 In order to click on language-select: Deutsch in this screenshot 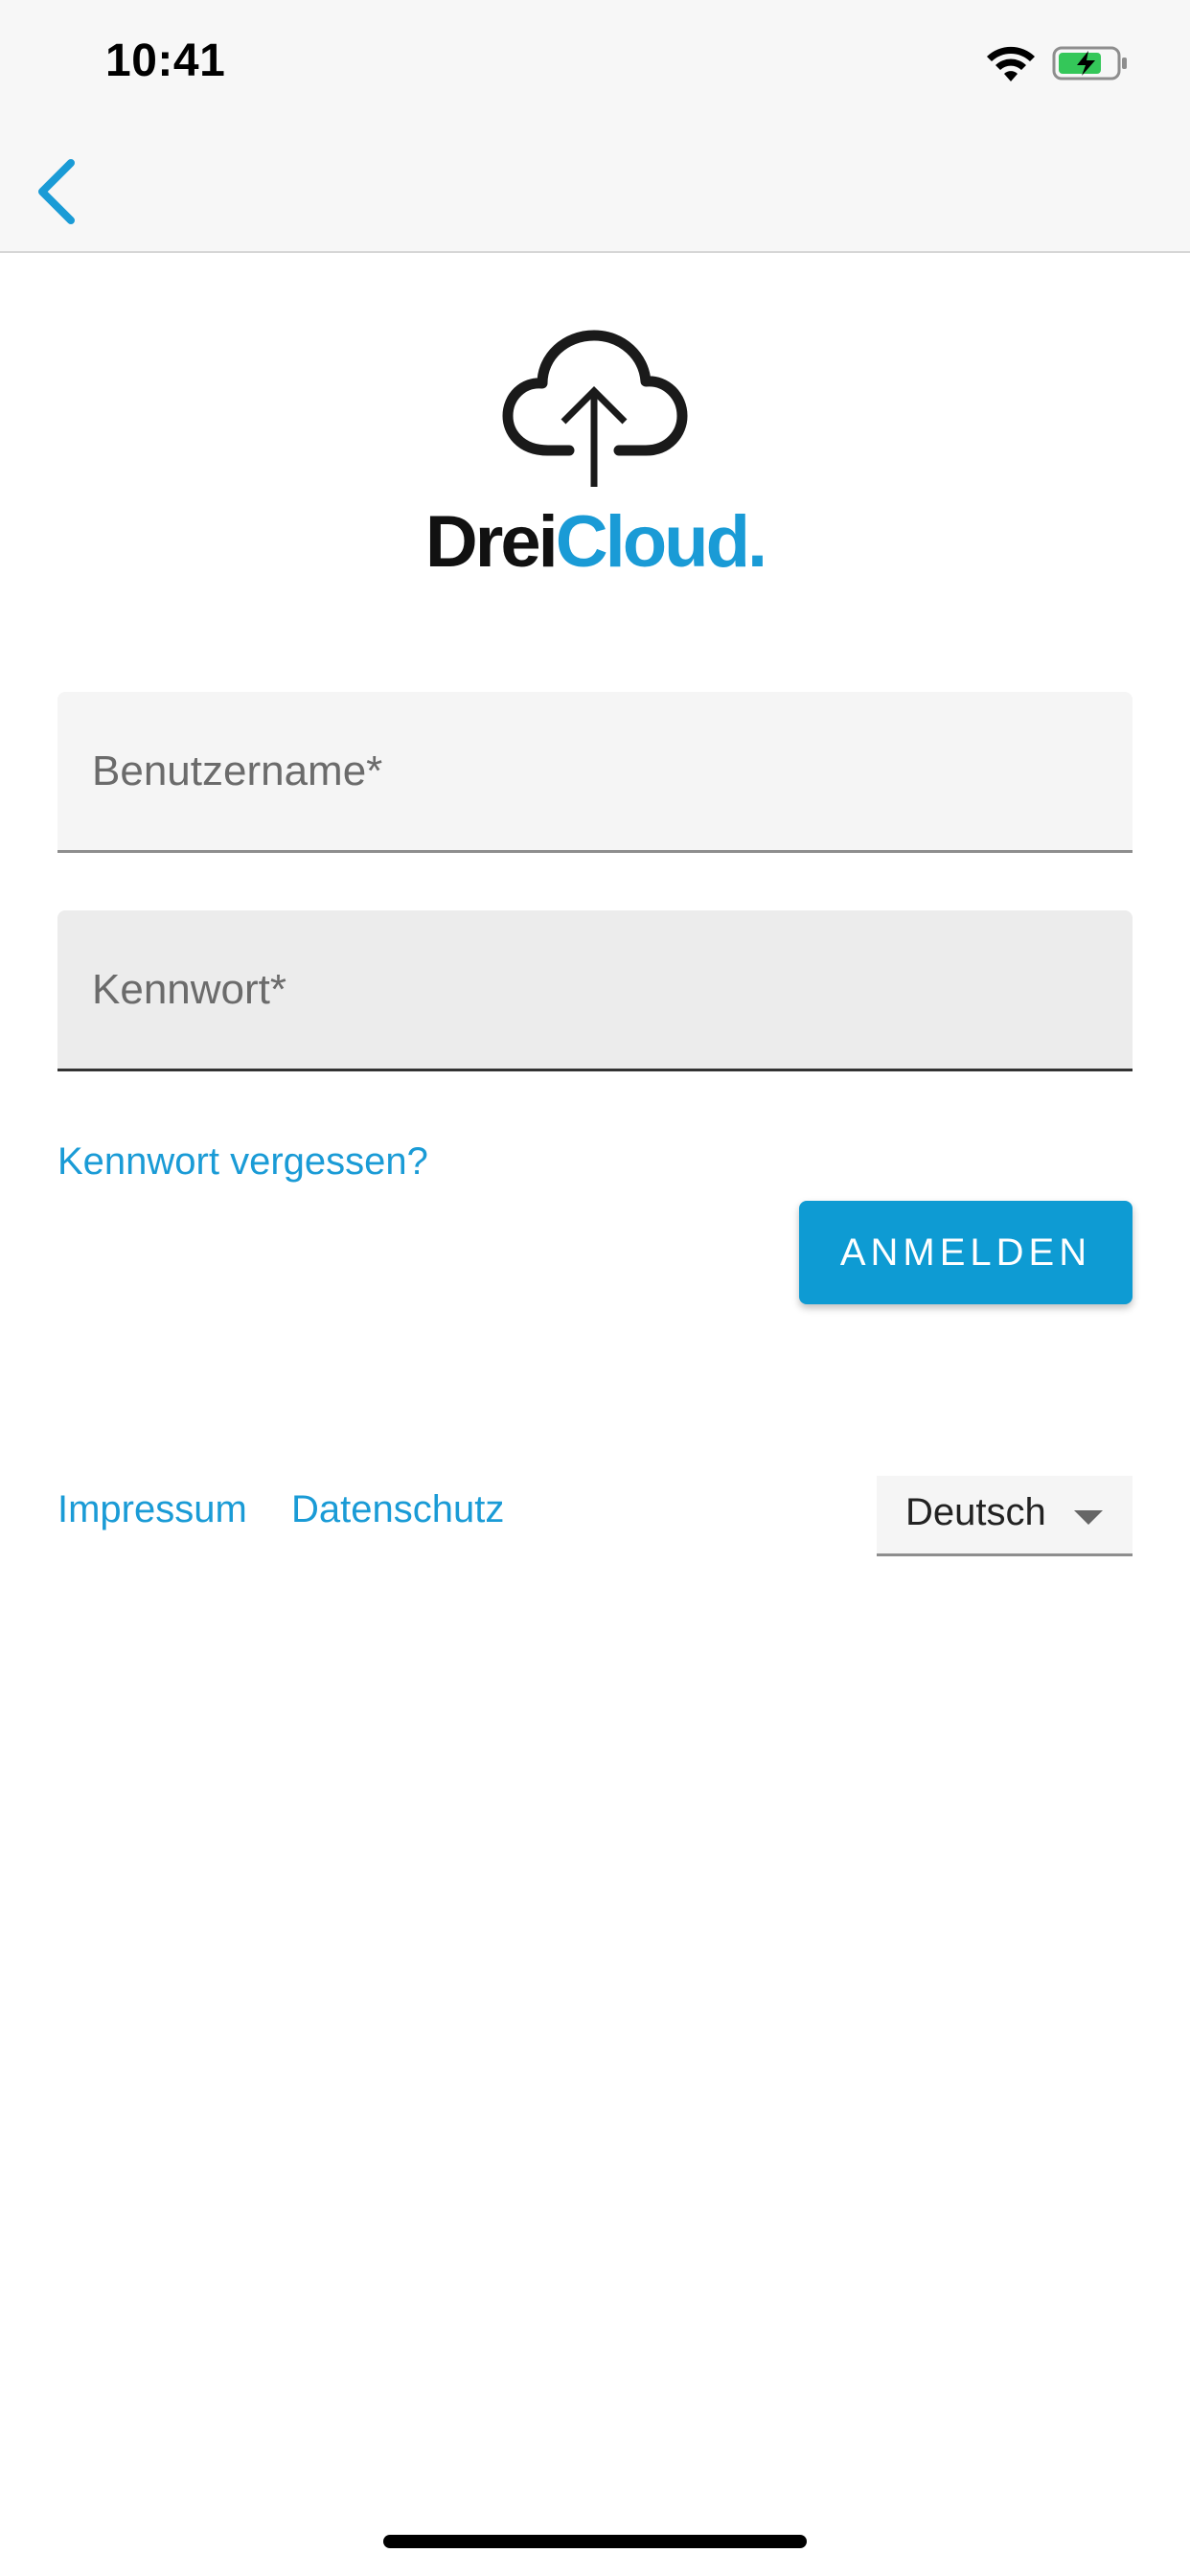, I will do `click(1005, 1516)`.